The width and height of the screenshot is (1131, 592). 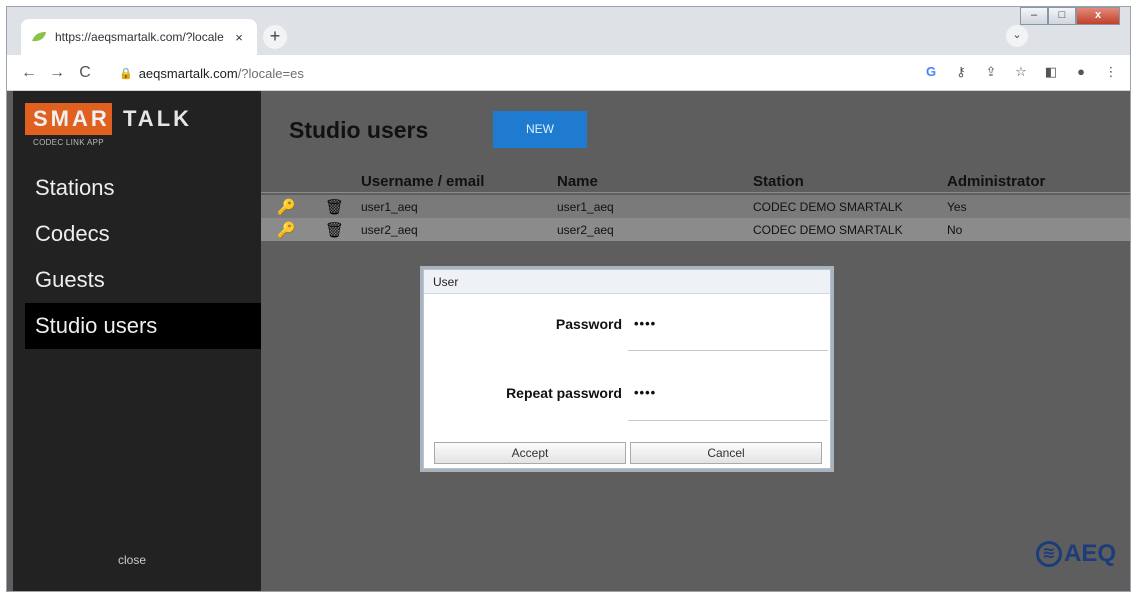 What do you see at coordinates (585, 207) in the screenshot?
I see `cell-name: user1_aeq` at bounding box center [585, 207].